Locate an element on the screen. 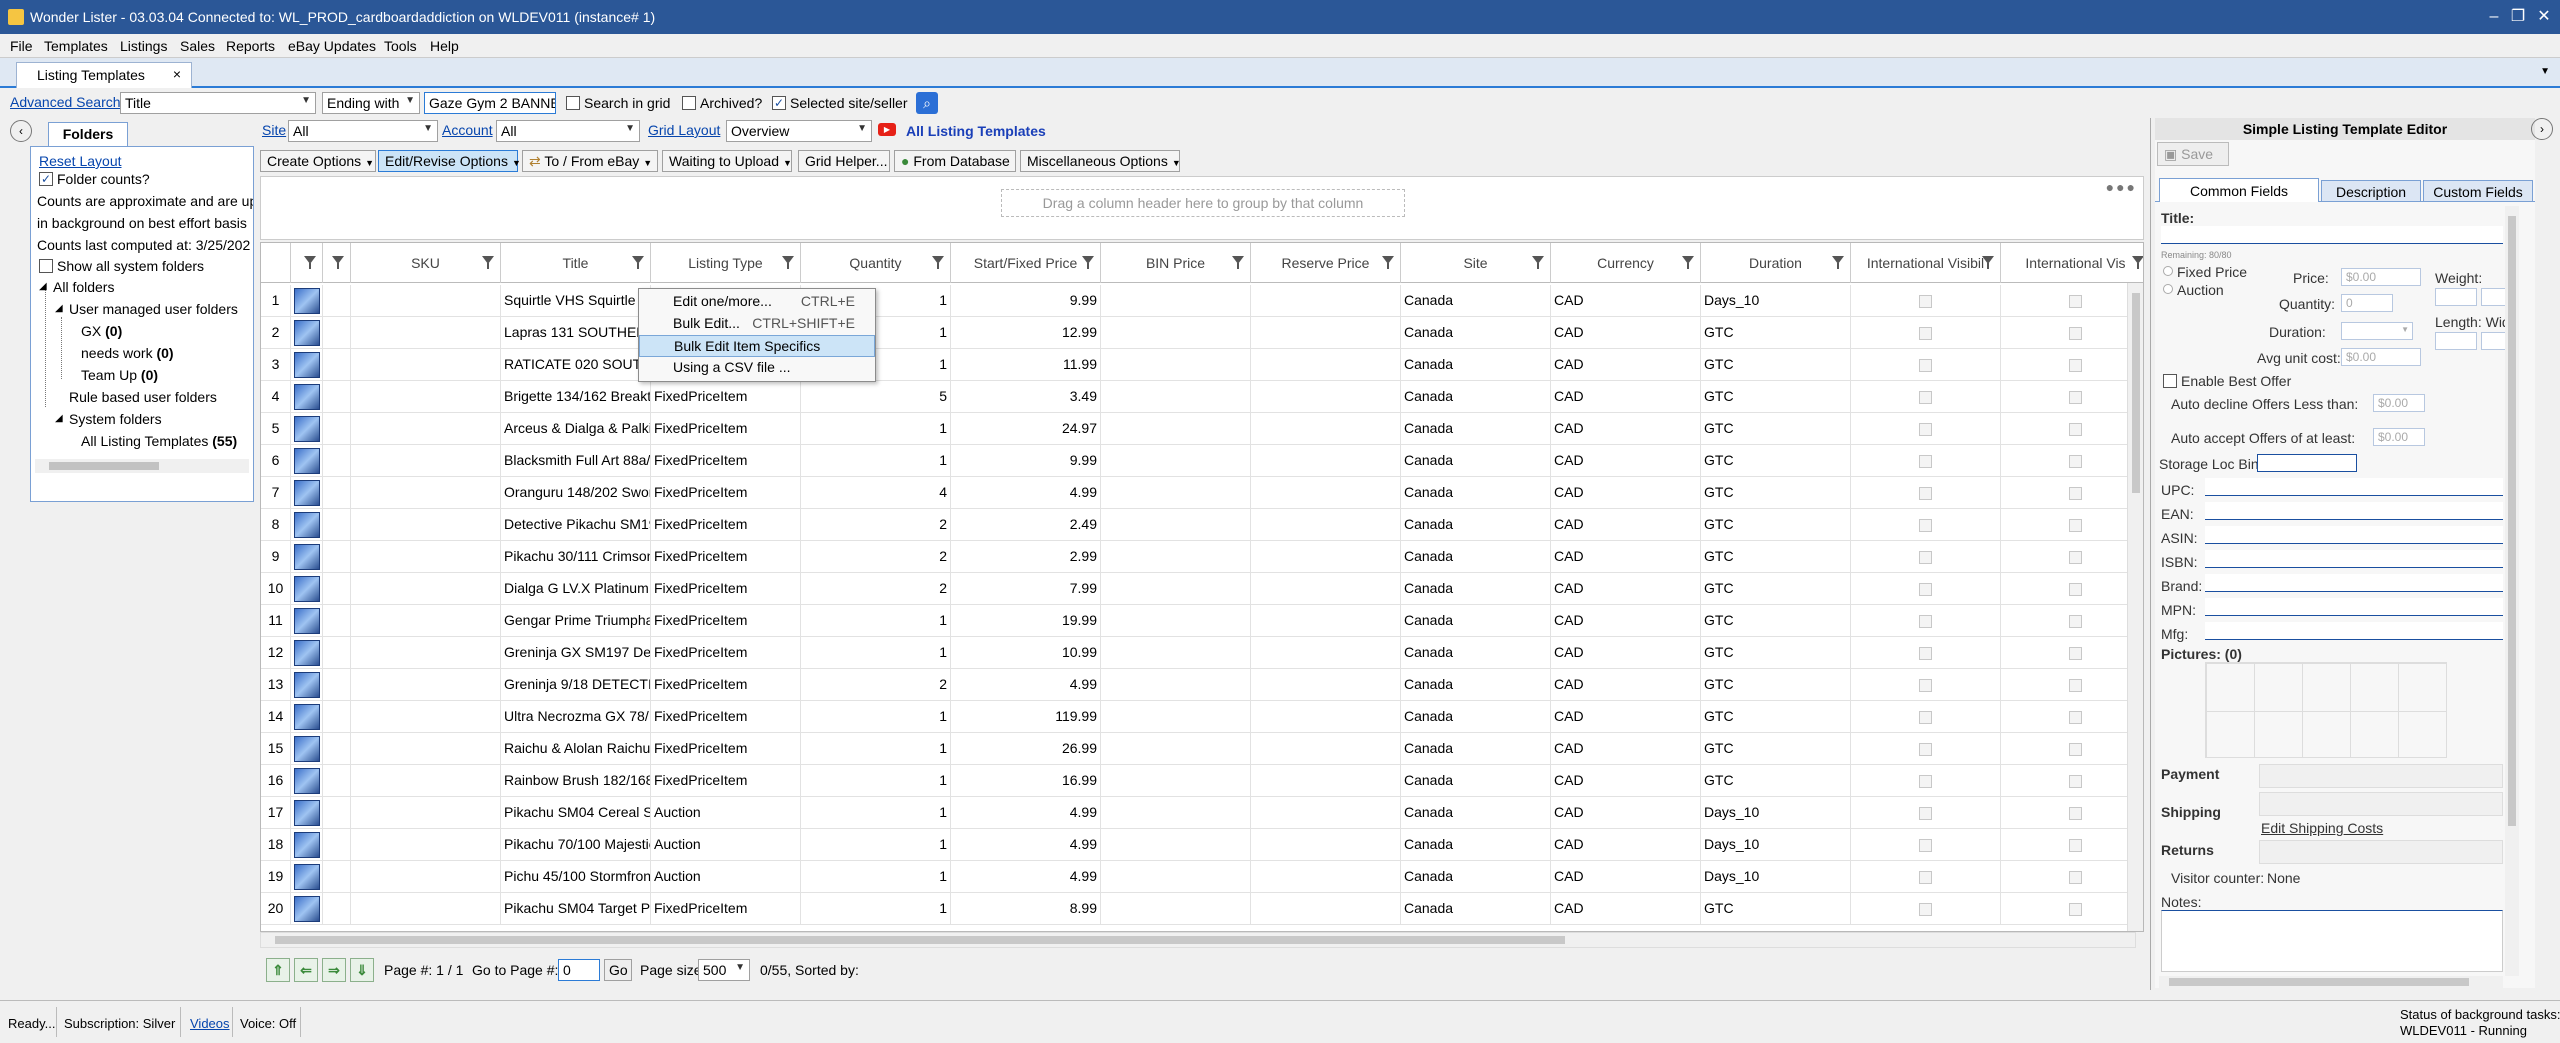 The height and width of the screenshot is (1043, 2560). to-from-ebay-button: ⇄ To / From eBay ▼ is located at coordinates (590, 161).